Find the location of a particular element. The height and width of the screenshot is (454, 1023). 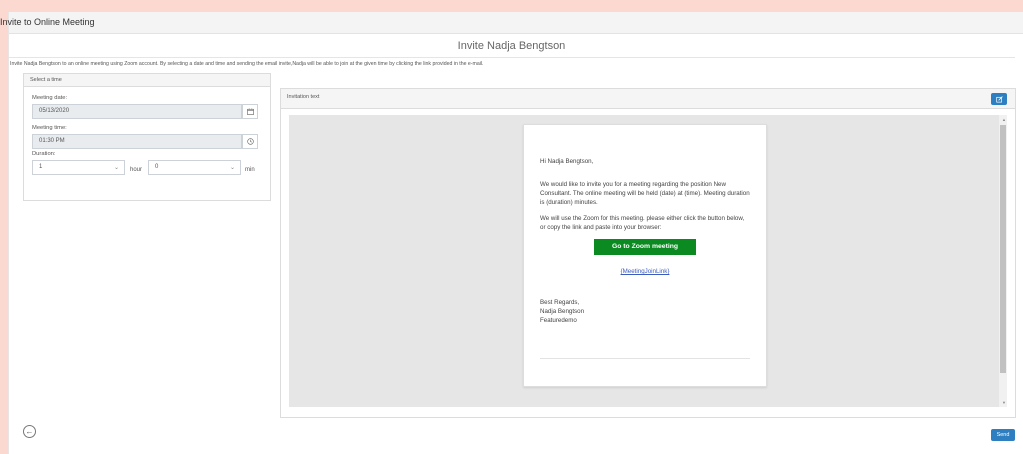

page-heading: Invite Nadja Bengtson is located at coordinates (511, 46).